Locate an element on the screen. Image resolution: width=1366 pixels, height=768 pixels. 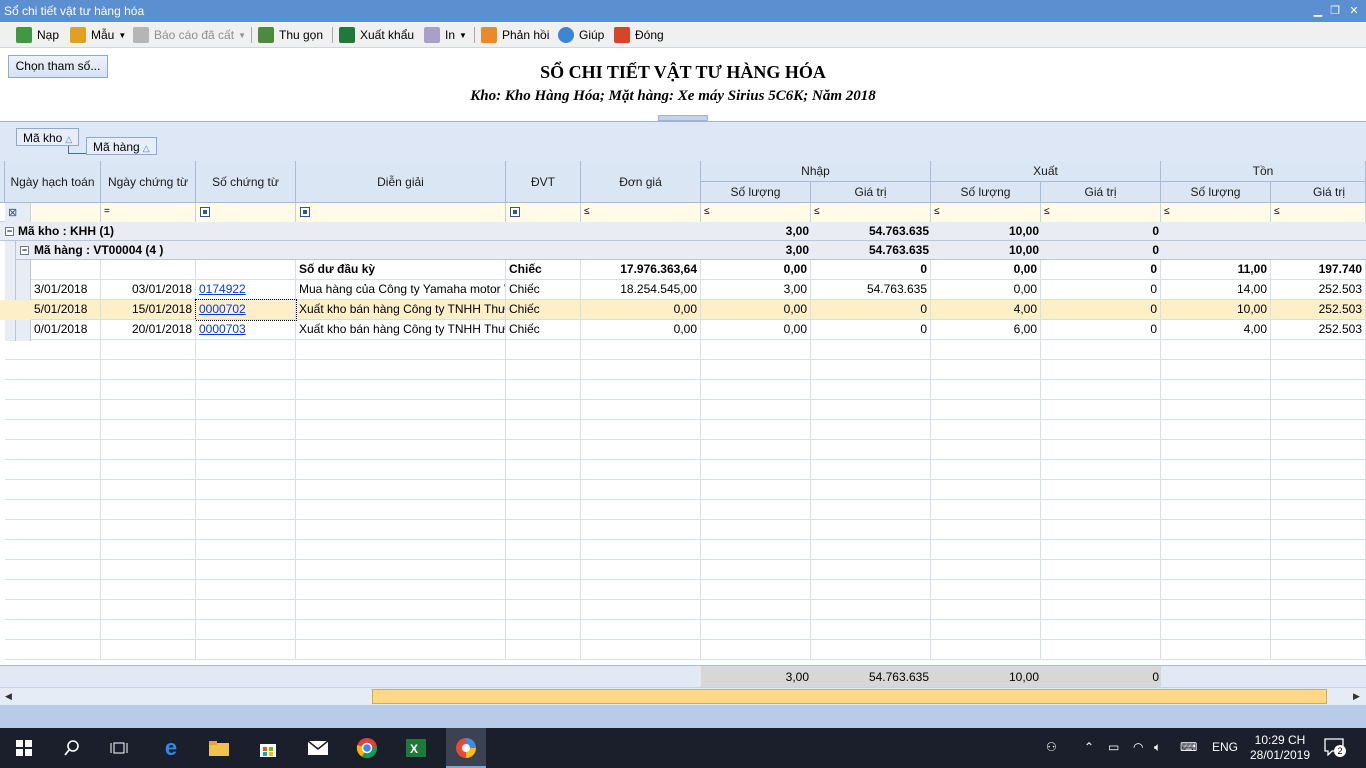
col-dvt: ĐVT is located at coordinates (543, 182).